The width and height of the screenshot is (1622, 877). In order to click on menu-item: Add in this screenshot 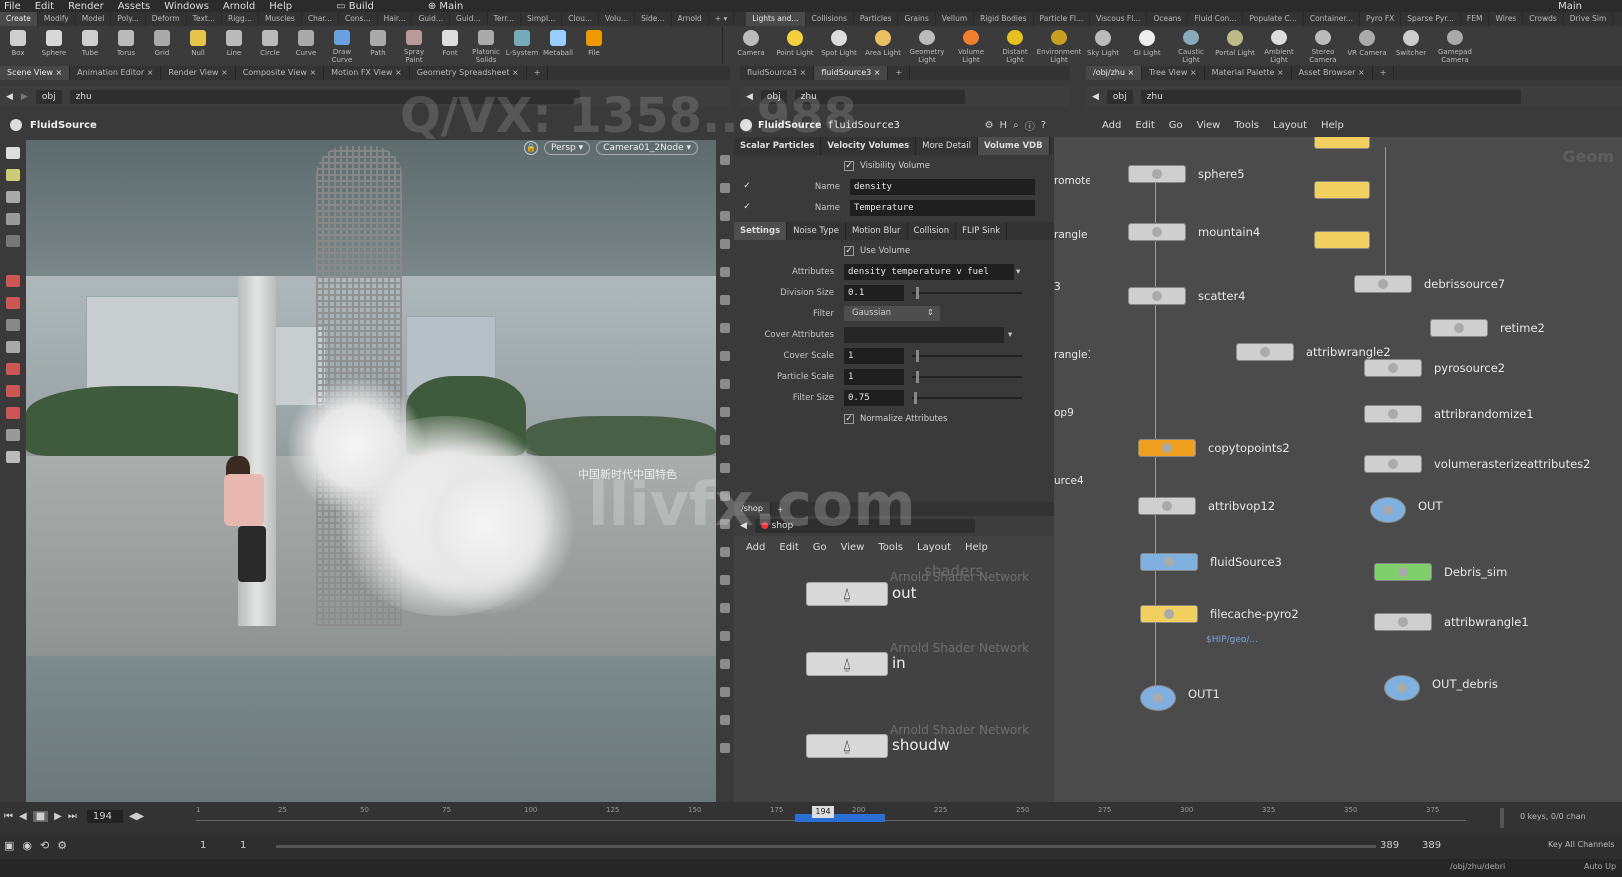, I will do `click(755, 547)`.